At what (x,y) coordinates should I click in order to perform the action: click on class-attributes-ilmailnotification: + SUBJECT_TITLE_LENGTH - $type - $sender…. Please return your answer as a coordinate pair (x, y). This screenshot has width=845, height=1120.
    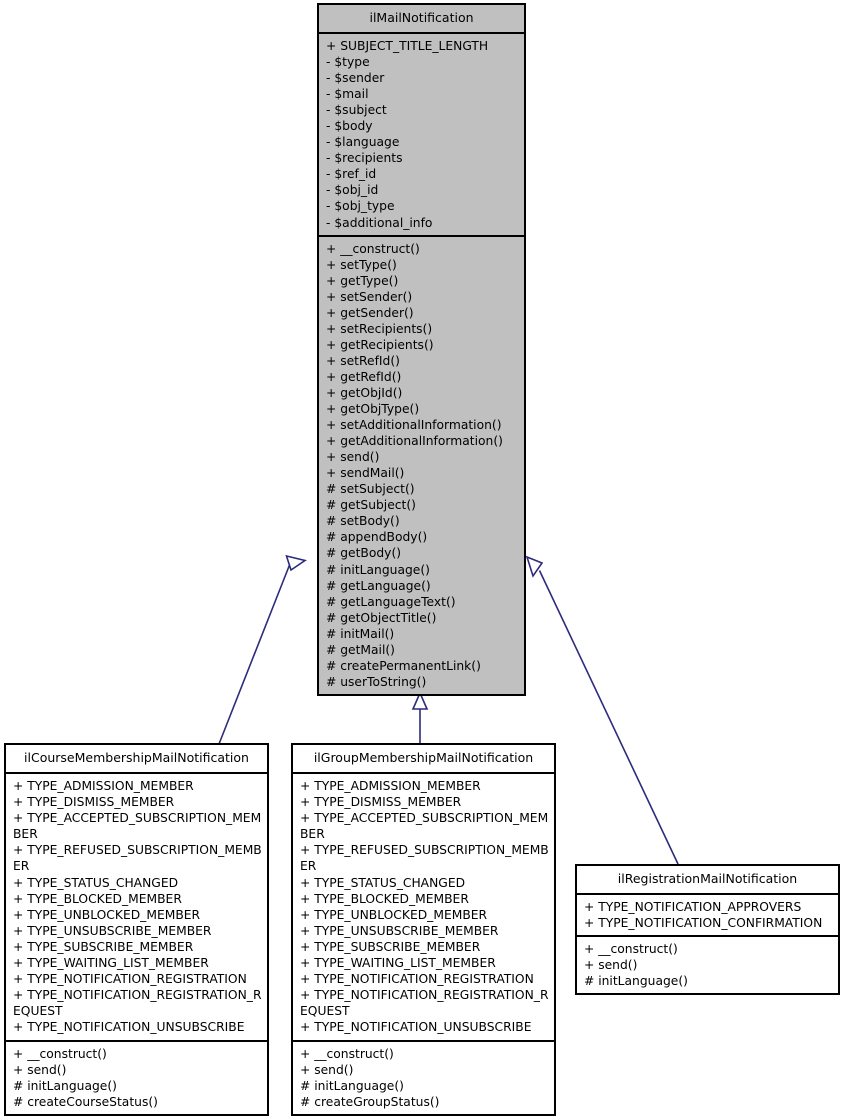
    Looking at the image, I should click on (421, 134).